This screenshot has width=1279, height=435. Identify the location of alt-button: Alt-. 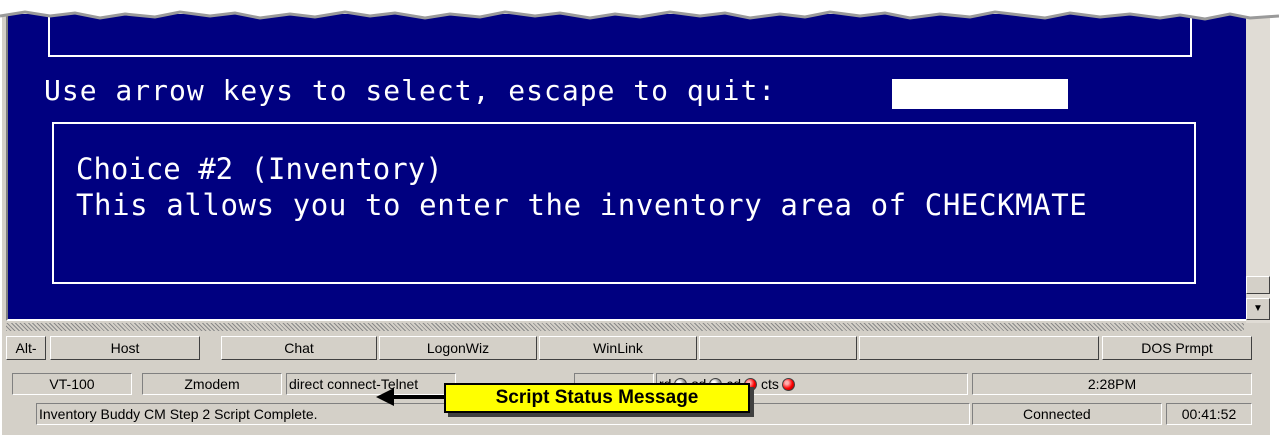
(26, 348).